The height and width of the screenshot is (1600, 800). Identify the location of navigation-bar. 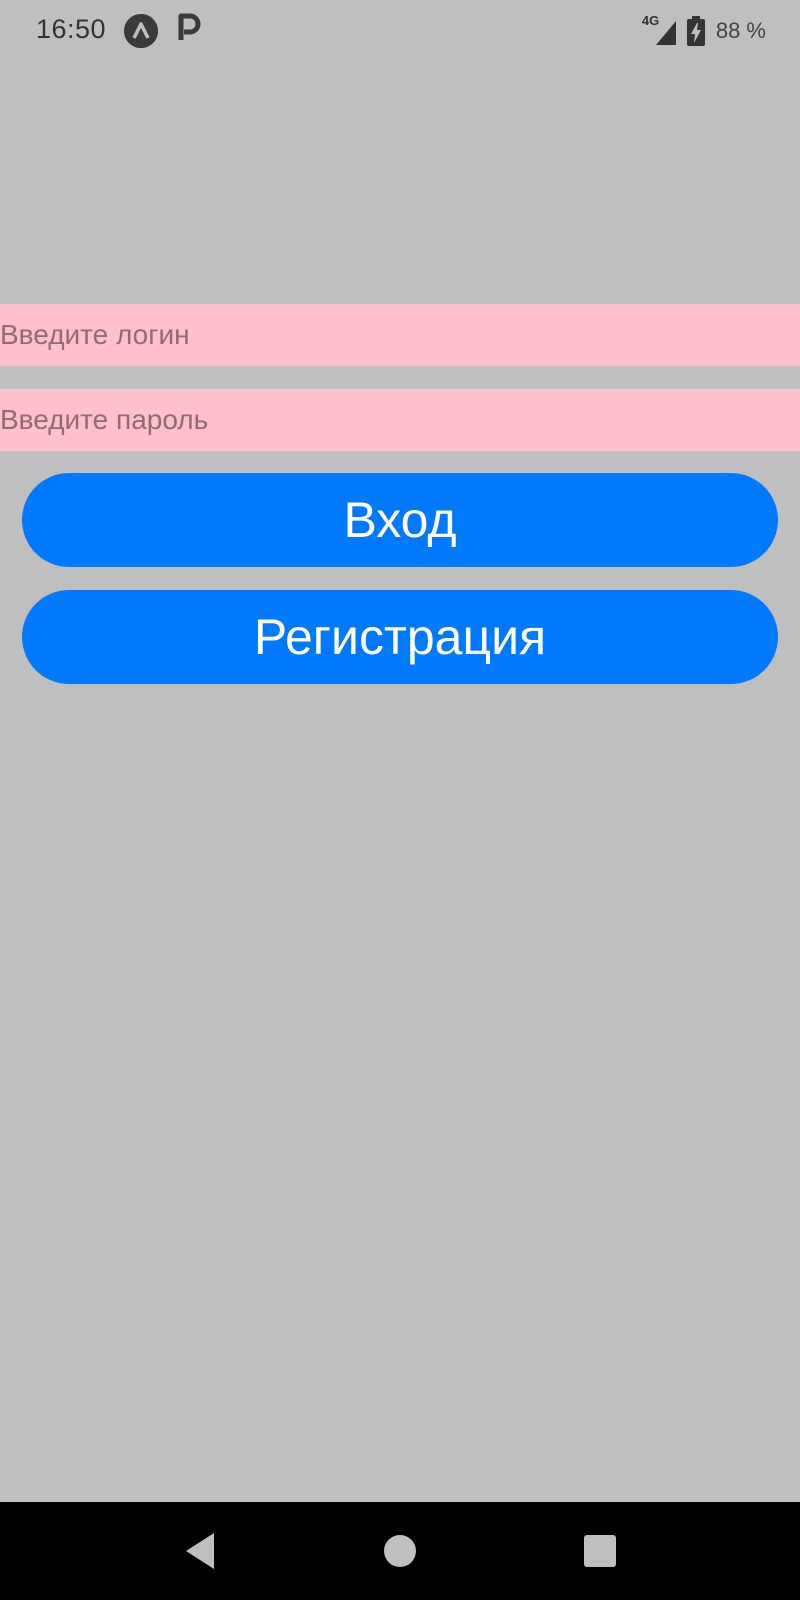
(400, 1551).